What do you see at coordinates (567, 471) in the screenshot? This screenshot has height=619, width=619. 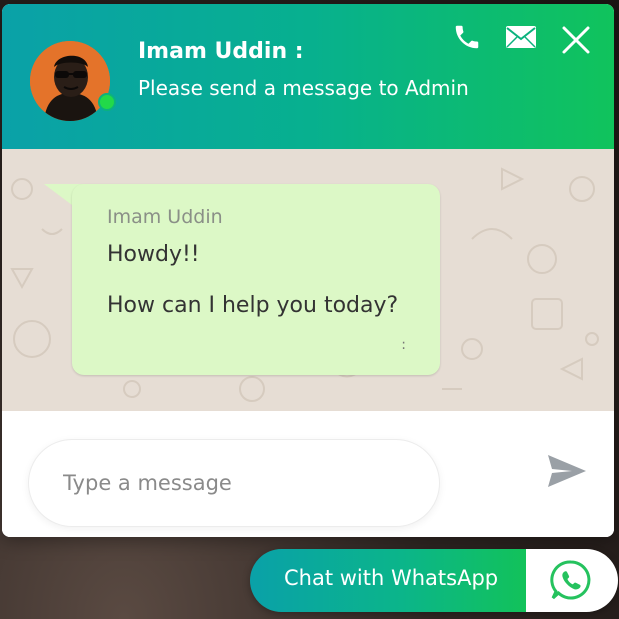 I see `send-icon` at bounding box center [567, 471].